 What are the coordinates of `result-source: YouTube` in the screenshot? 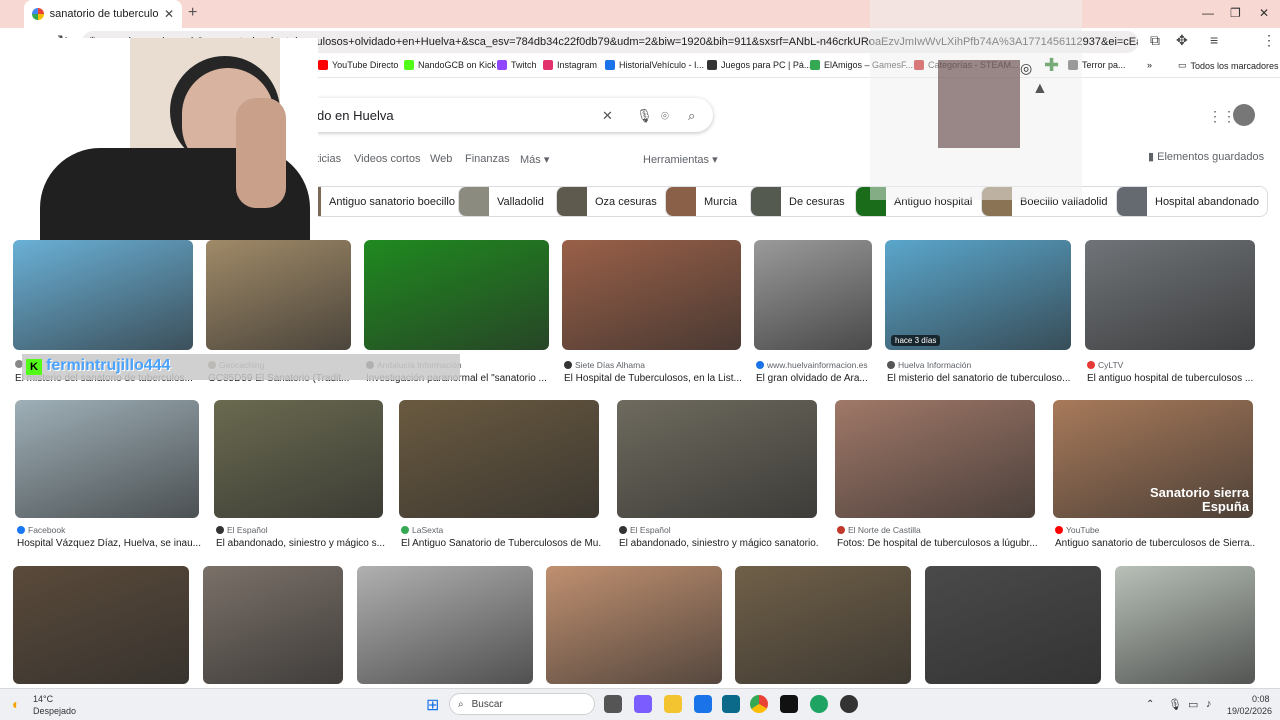 It's located at (1077, 530).